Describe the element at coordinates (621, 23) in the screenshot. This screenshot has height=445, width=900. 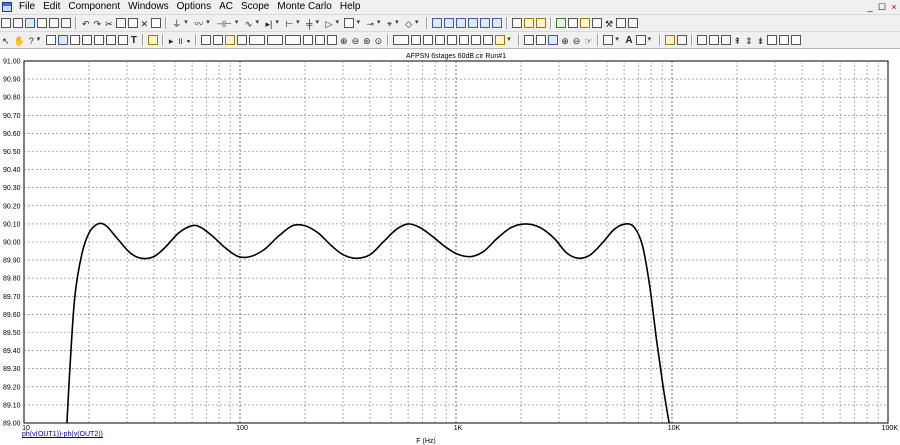
I see `plot-properties-icon` at that location.